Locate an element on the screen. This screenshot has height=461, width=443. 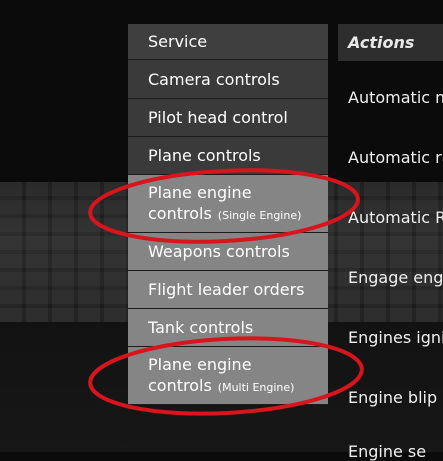
action-label: Automatic m is located at coordinates (395, 97).